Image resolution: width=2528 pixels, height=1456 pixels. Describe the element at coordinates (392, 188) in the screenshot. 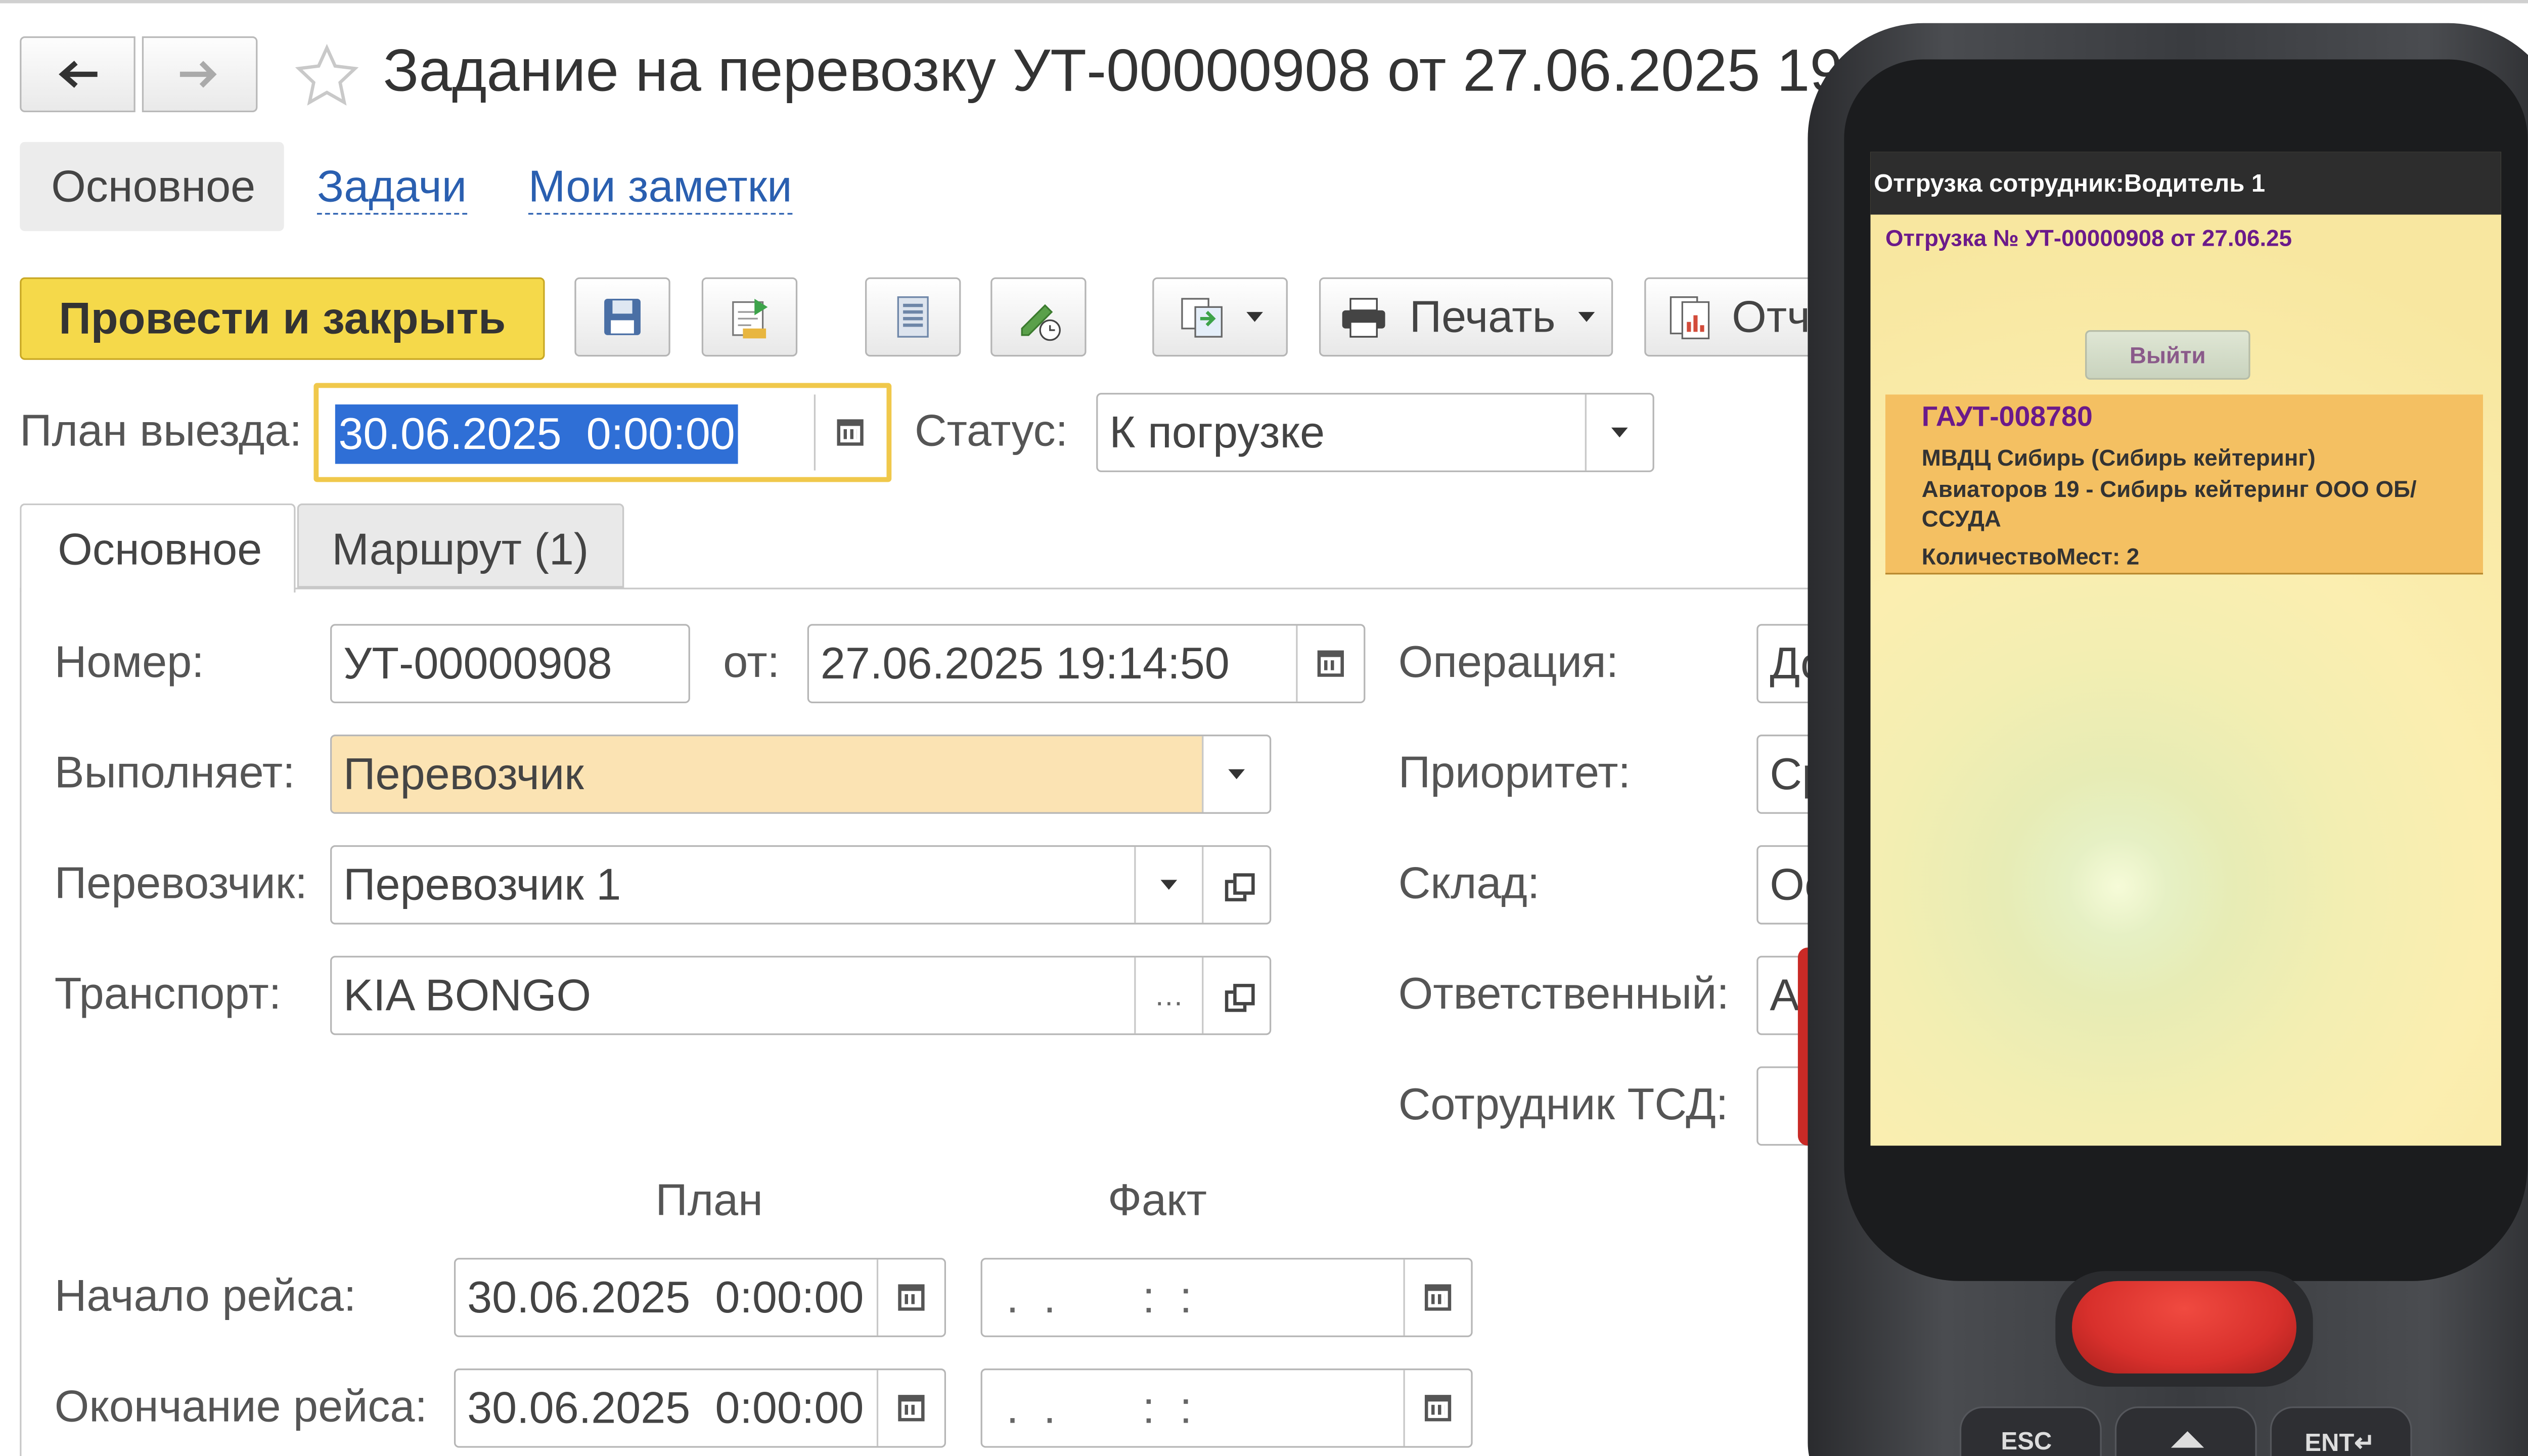

I see `tab-tasks: Задачи` at that location.